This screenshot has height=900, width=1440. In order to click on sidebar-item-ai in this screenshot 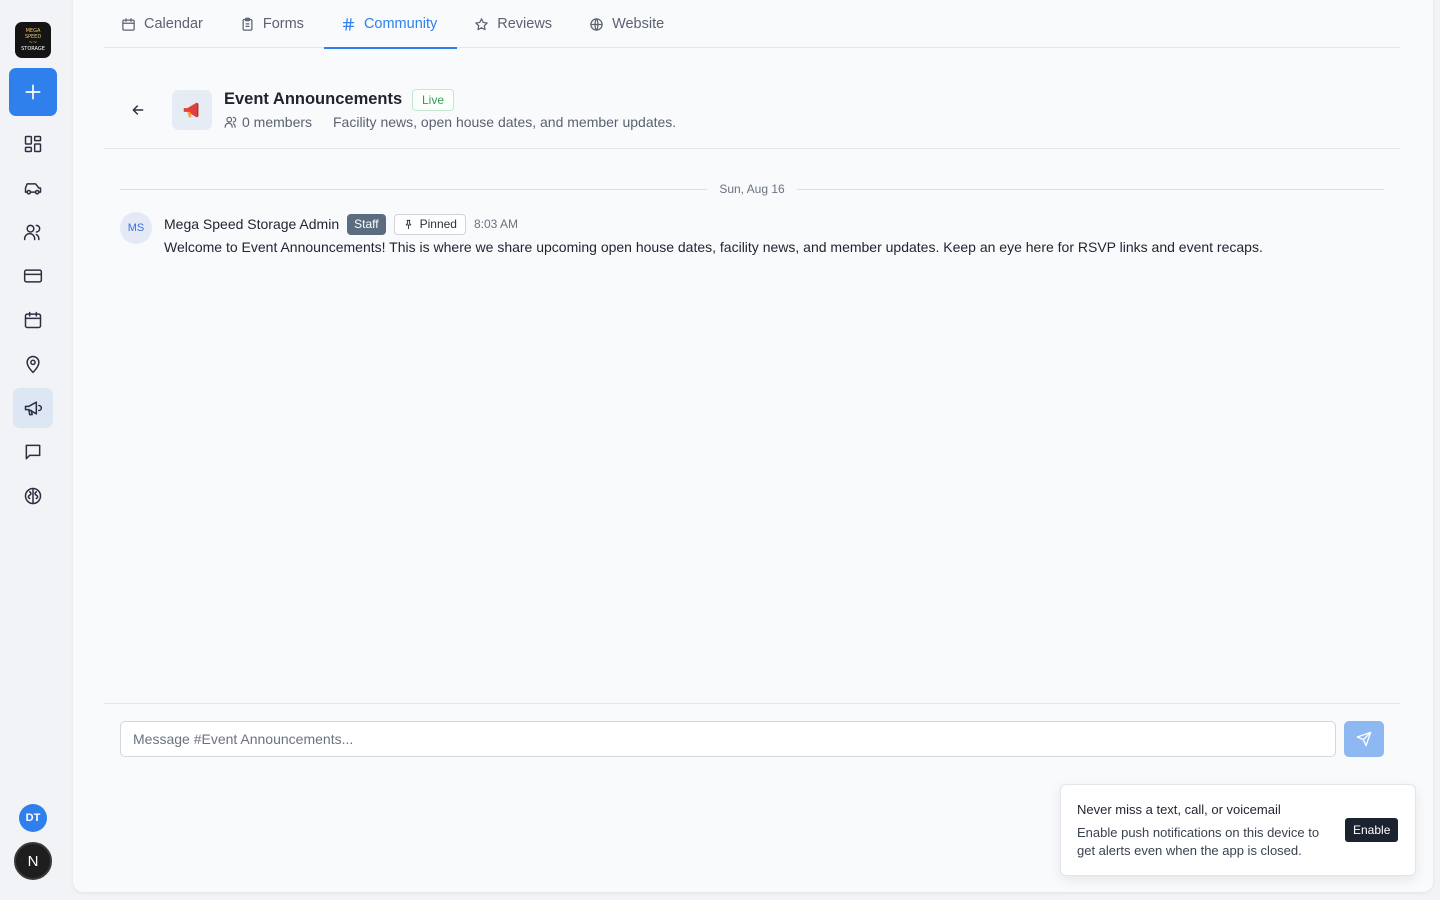, I will do `click(33, 496)`.